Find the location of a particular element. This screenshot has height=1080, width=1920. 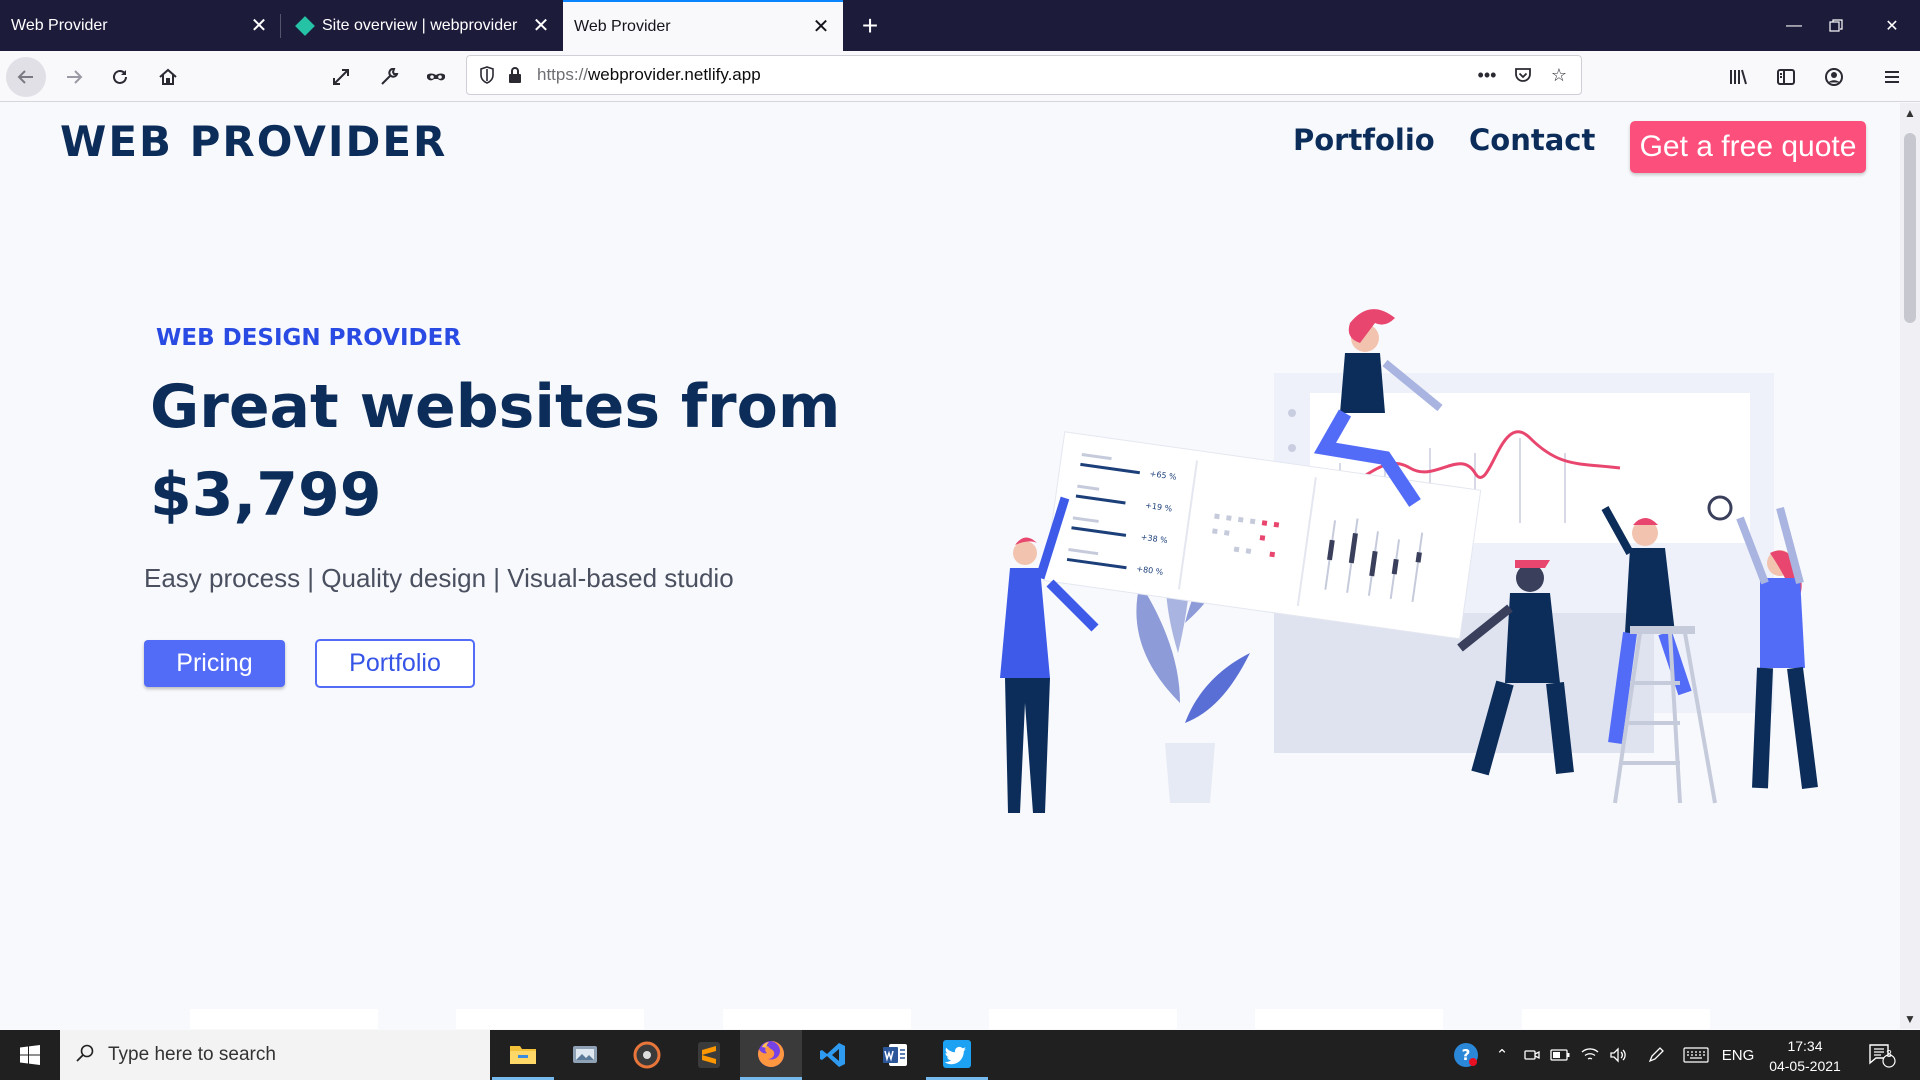

vertical-scrollbar: ▲ ▼ is located at coordinates (1910, 566).